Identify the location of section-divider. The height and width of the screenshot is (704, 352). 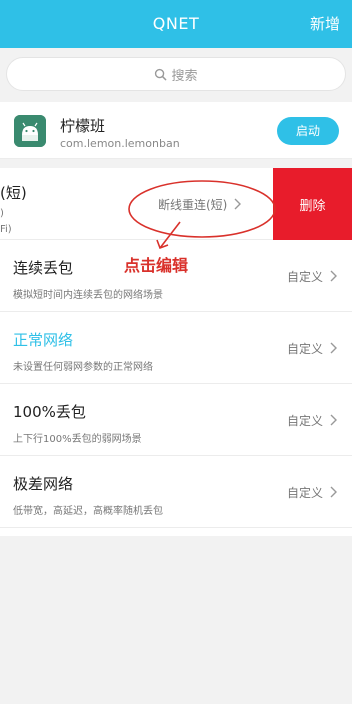
(176, 163).